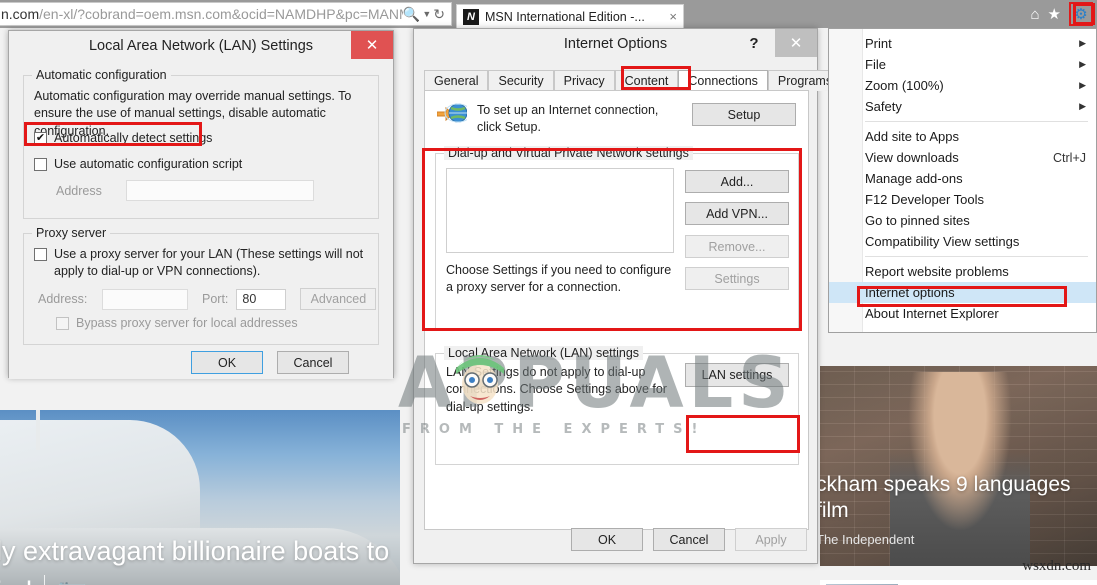  What do you see at coordinates (1054, 14) in the screenshot?
I see `favorites-icon: ★` at bounding box center [1054, 14].